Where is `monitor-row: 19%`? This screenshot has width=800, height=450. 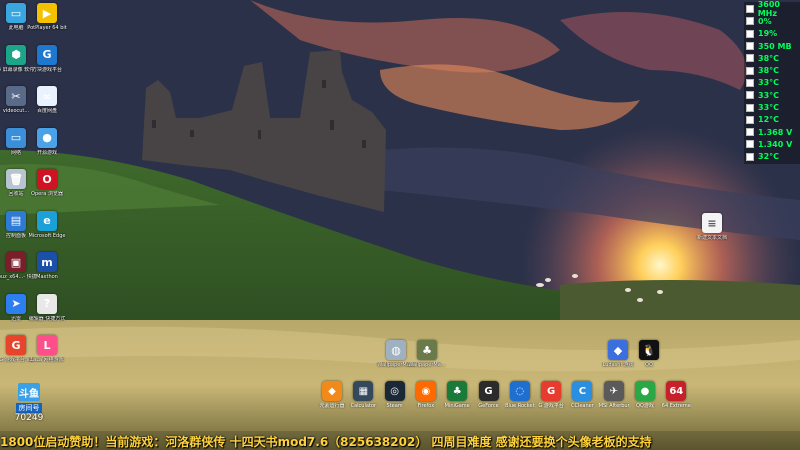
monitor-row: 19% is located at coordinates (772, 34).